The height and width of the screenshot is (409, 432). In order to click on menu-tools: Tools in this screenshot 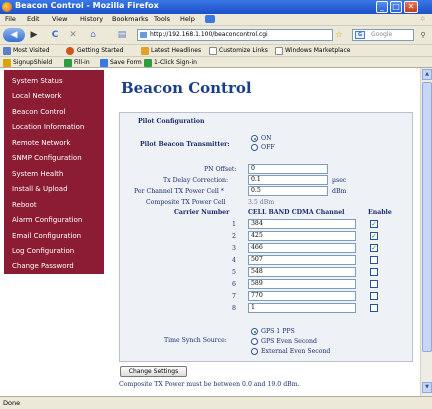, I will do `click(162, 19)`.